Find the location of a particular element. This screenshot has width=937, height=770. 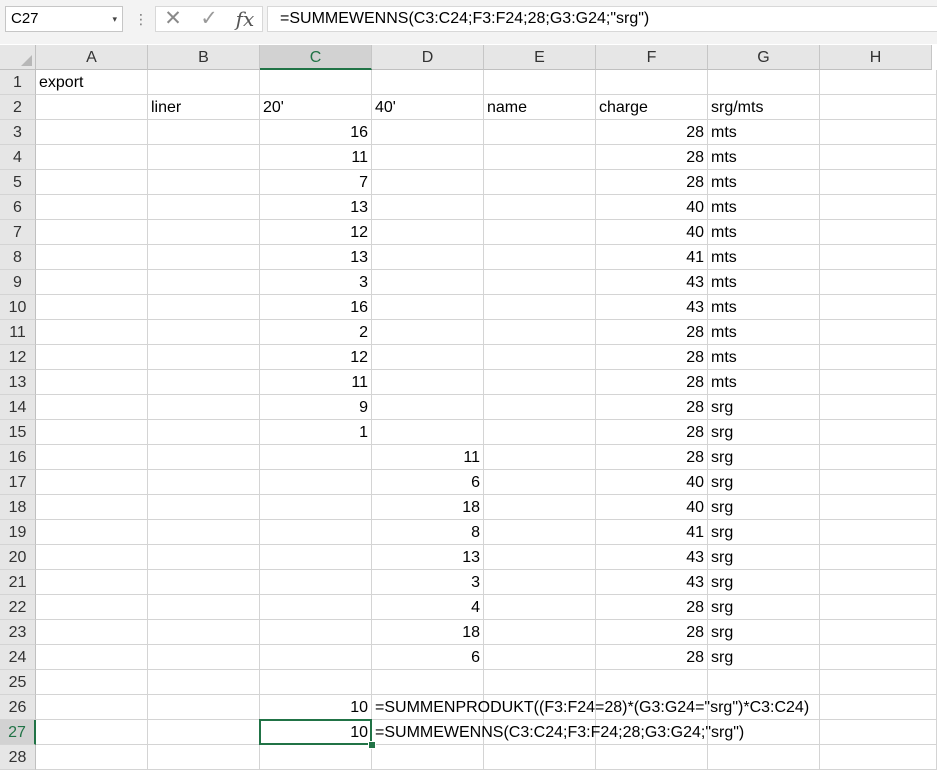

cell-d14 is located at coordinates (428, 407).